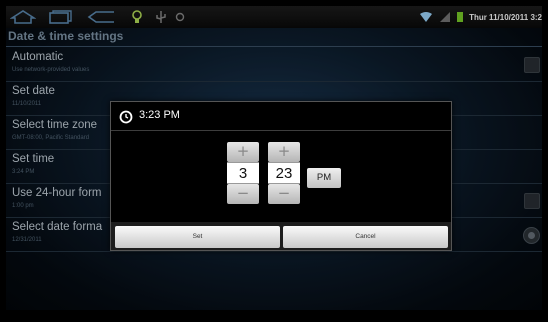 The height and width of the screenshot is (322, 548). Describe the element at coordinates (159, 115) in the screenshot. I see `dialog-title: 3:23 PM` at that location.